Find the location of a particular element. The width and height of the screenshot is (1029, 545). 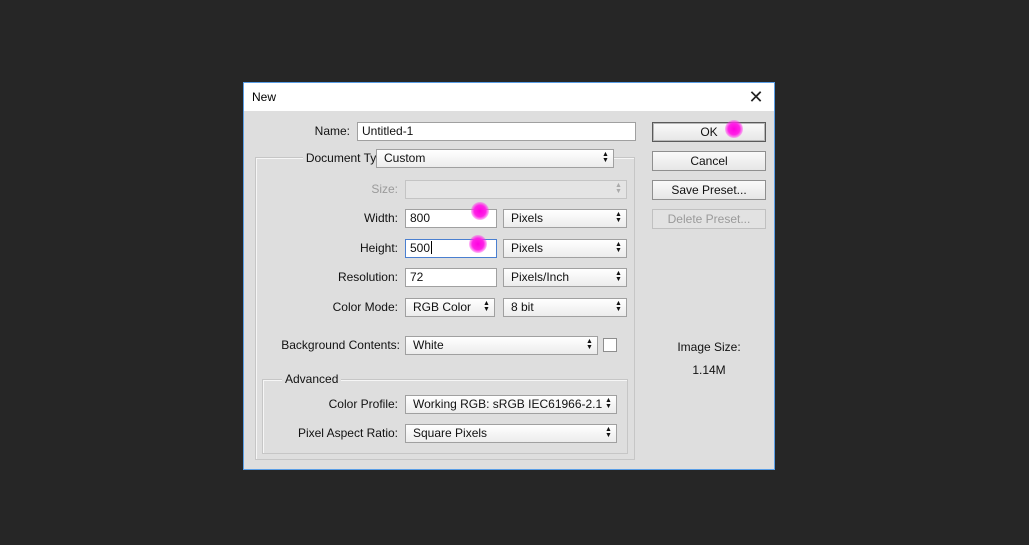

width-unit-value: Pixels is located at coordinates (527, 218).